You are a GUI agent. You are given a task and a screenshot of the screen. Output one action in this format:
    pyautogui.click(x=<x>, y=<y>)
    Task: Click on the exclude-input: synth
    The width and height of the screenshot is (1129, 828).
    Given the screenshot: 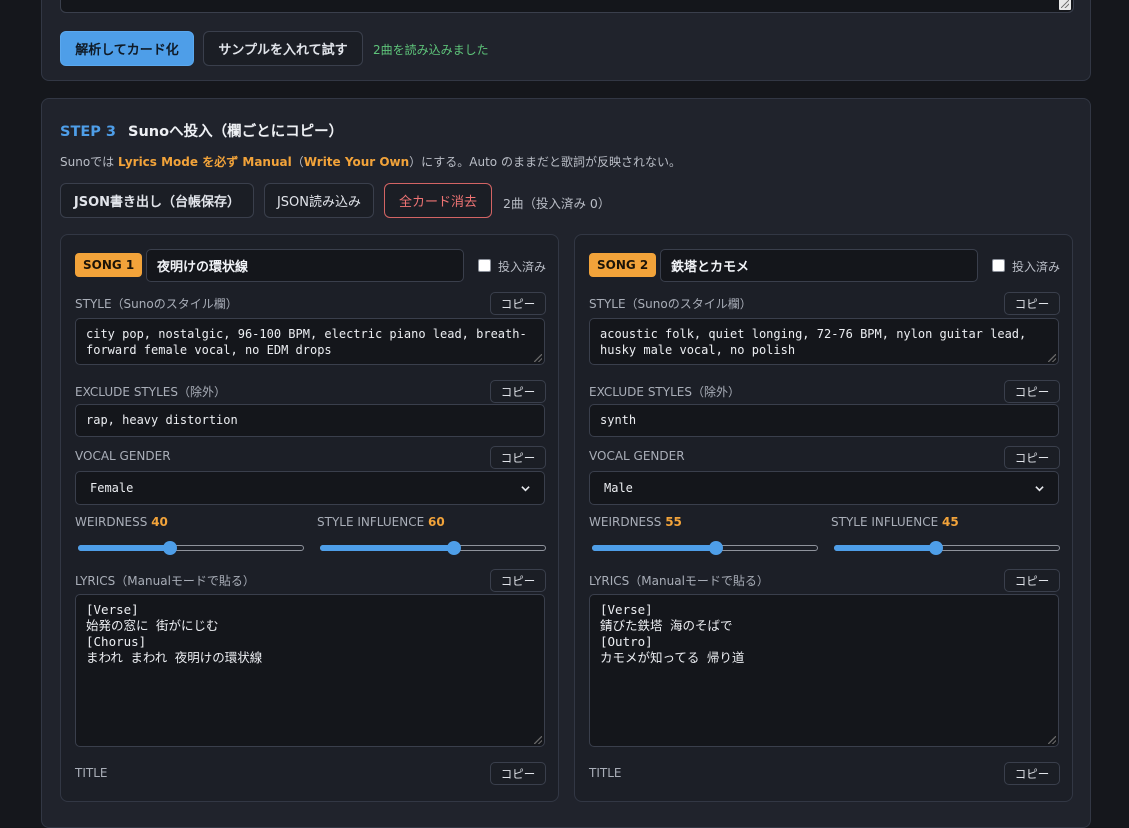 What is the action you would take?
    pyautogui.click(x=824, y=420)
    